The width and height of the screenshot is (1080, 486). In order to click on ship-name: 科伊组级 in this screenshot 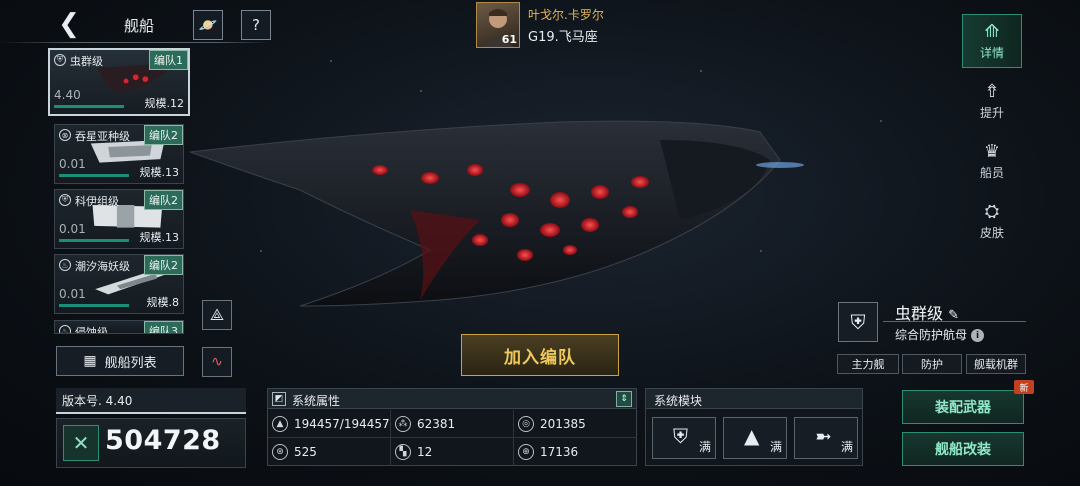, I will do `click(97, 201)`.